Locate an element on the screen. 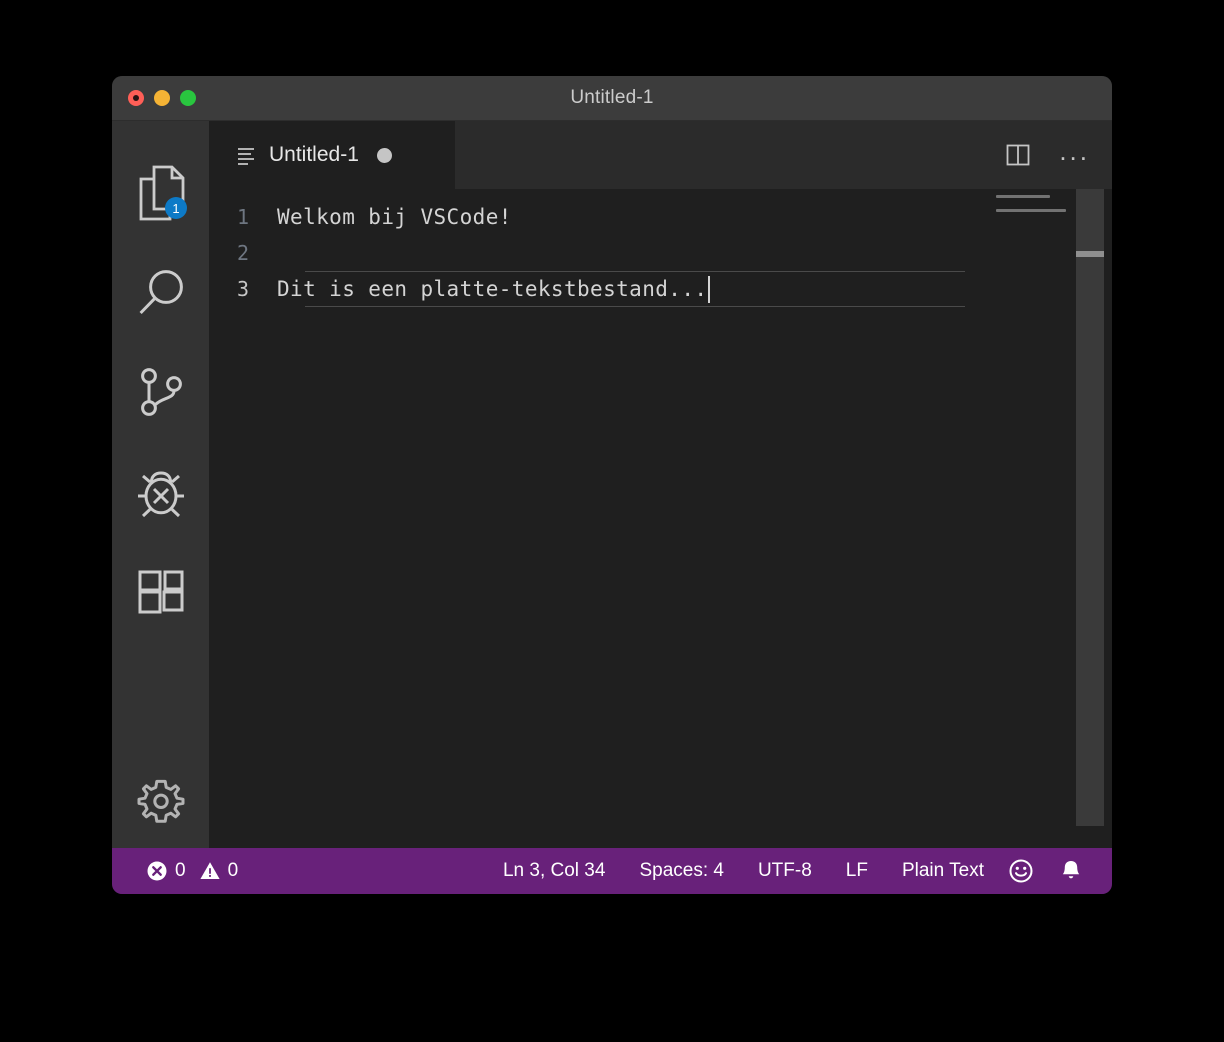 The image size is (1224, 1042). gear-icon is located at coordinates (160, 801).